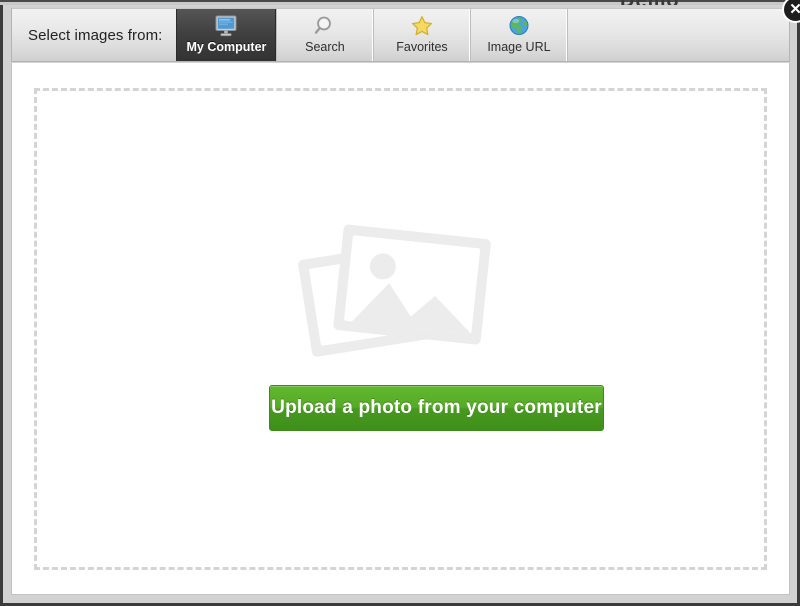  I want to click on star-icon, so click(422, 26).